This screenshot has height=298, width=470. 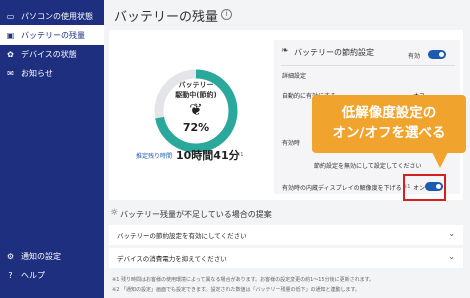 What do you see at coordinates (154, 156) in the screenshot?
I see `estimate-label: 推定残り時間` at bounding box center [154, 156].